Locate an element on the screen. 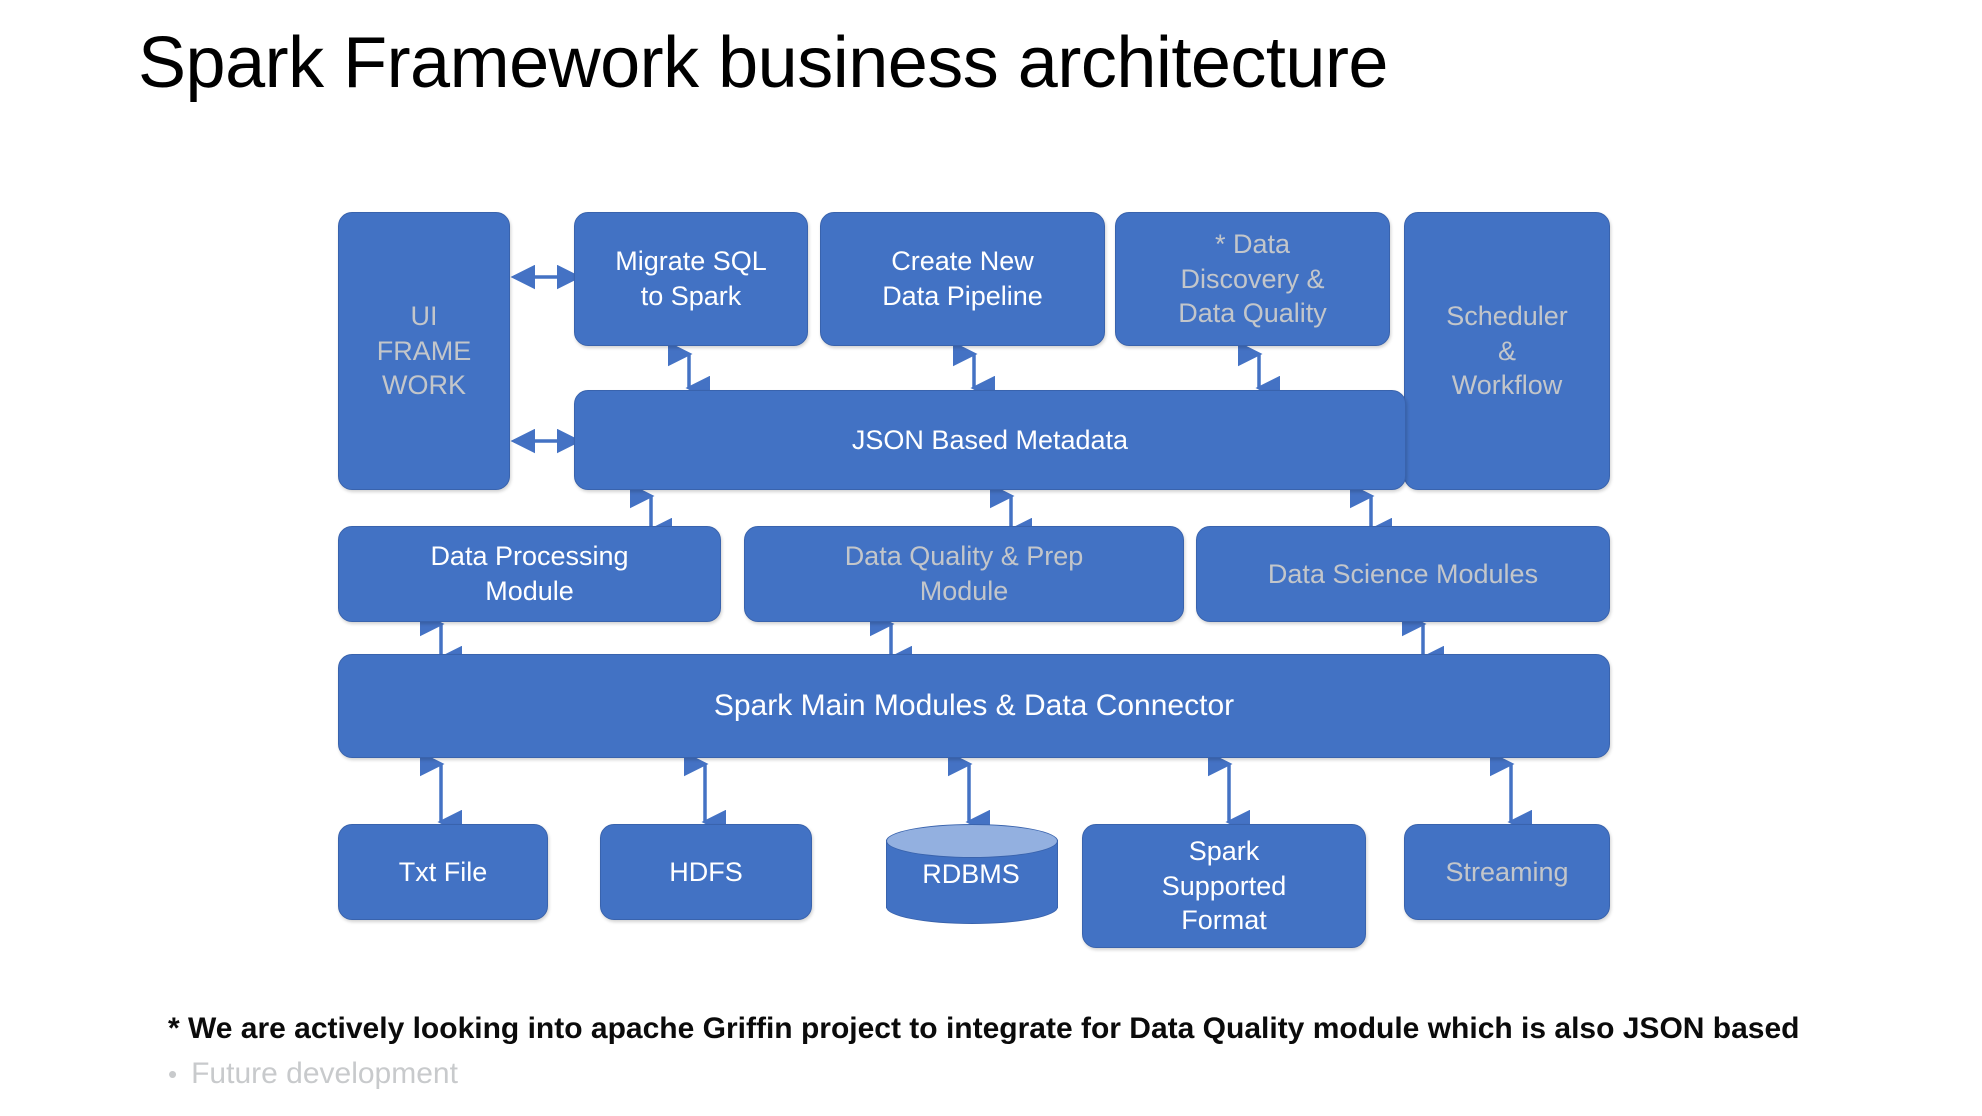 This screenshot has width=1982, height=1116. arrow-sparkcore-hdfs is located at coordinates (705, 793).